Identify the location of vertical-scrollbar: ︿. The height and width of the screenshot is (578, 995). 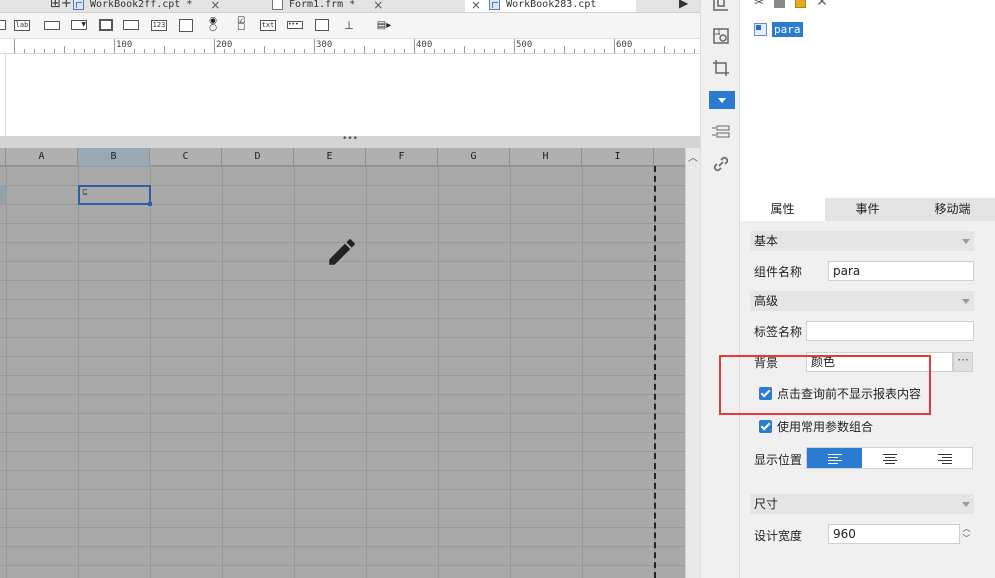
(692, 363).